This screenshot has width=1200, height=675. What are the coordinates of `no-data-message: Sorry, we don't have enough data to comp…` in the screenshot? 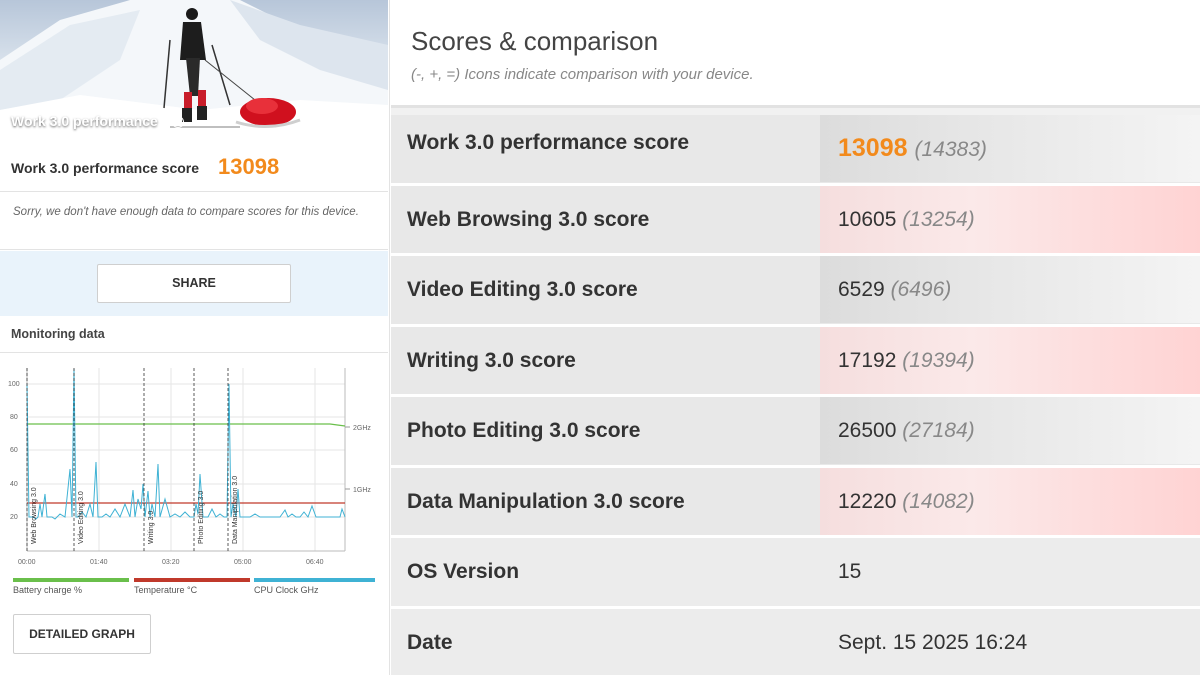 It's located at (194, 221).